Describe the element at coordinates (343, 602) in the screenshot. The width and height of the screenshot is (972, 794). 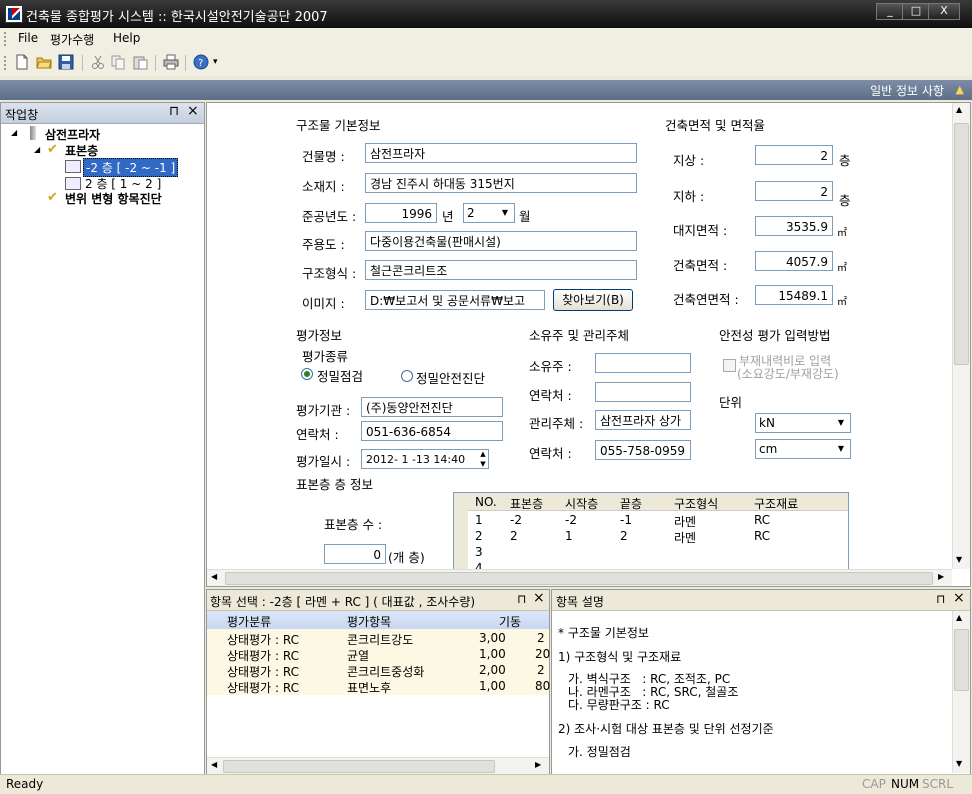
I see `item-selection-title: 항목 선택 : -2층 [ 라멘 + RC ] ( 대표값 , 조사수량)` at that location.